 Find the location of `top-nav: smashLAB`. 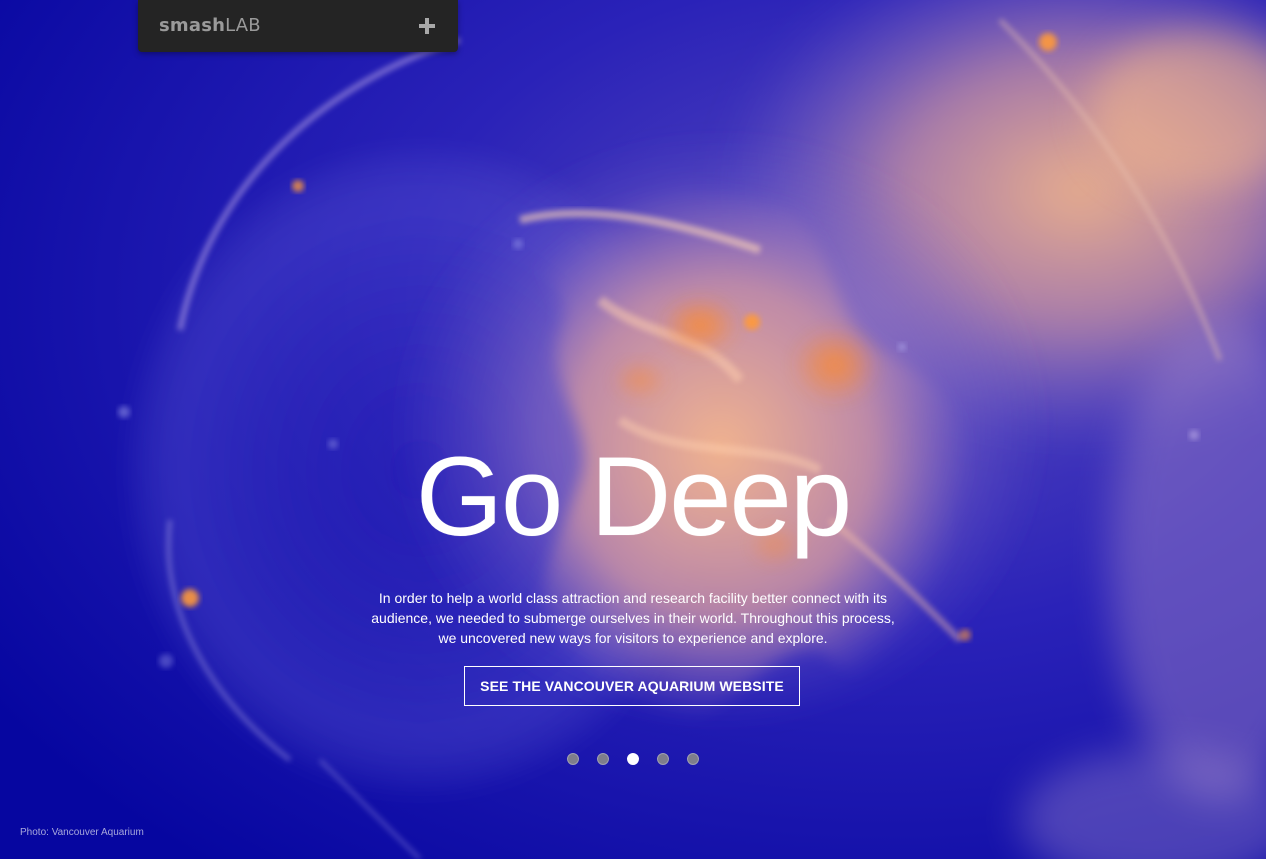

top-nav: smashLAB is located at coordinates (298, 26).